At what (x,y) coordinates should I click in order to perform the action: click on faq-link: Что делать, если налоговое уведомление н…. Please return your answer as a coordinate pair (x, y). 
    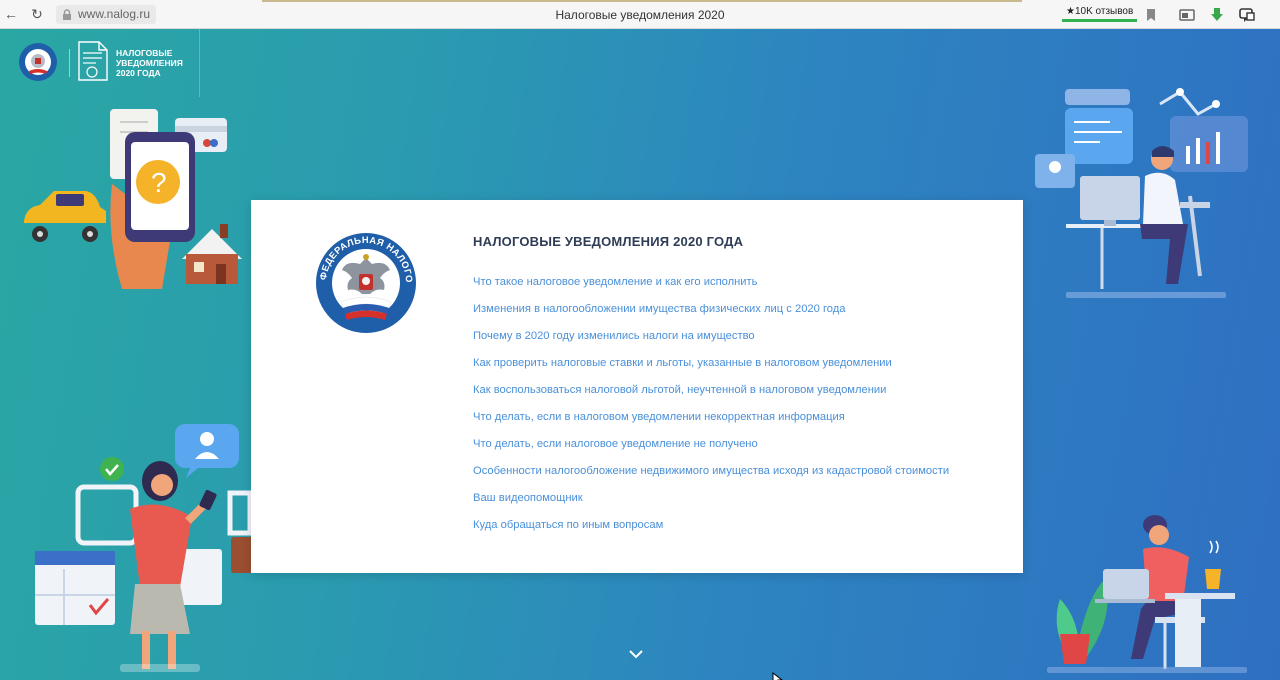
    Looking at the image, I should click on (615, 444).